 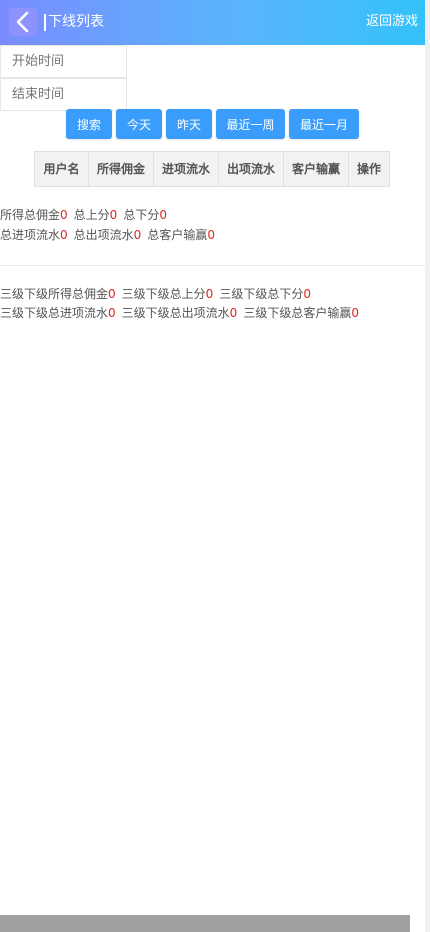 I want to click on back-button, so click(x=23, y=22).